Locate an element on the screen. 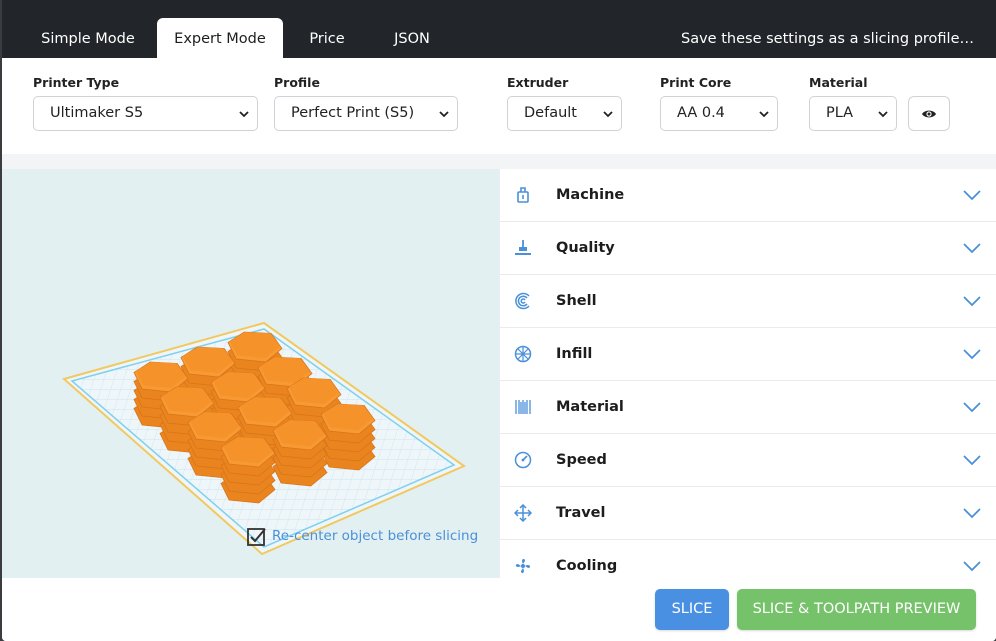 The height and width of the screenshot is (641, 996). section-label: Travel is located at coordinates (581, 513).